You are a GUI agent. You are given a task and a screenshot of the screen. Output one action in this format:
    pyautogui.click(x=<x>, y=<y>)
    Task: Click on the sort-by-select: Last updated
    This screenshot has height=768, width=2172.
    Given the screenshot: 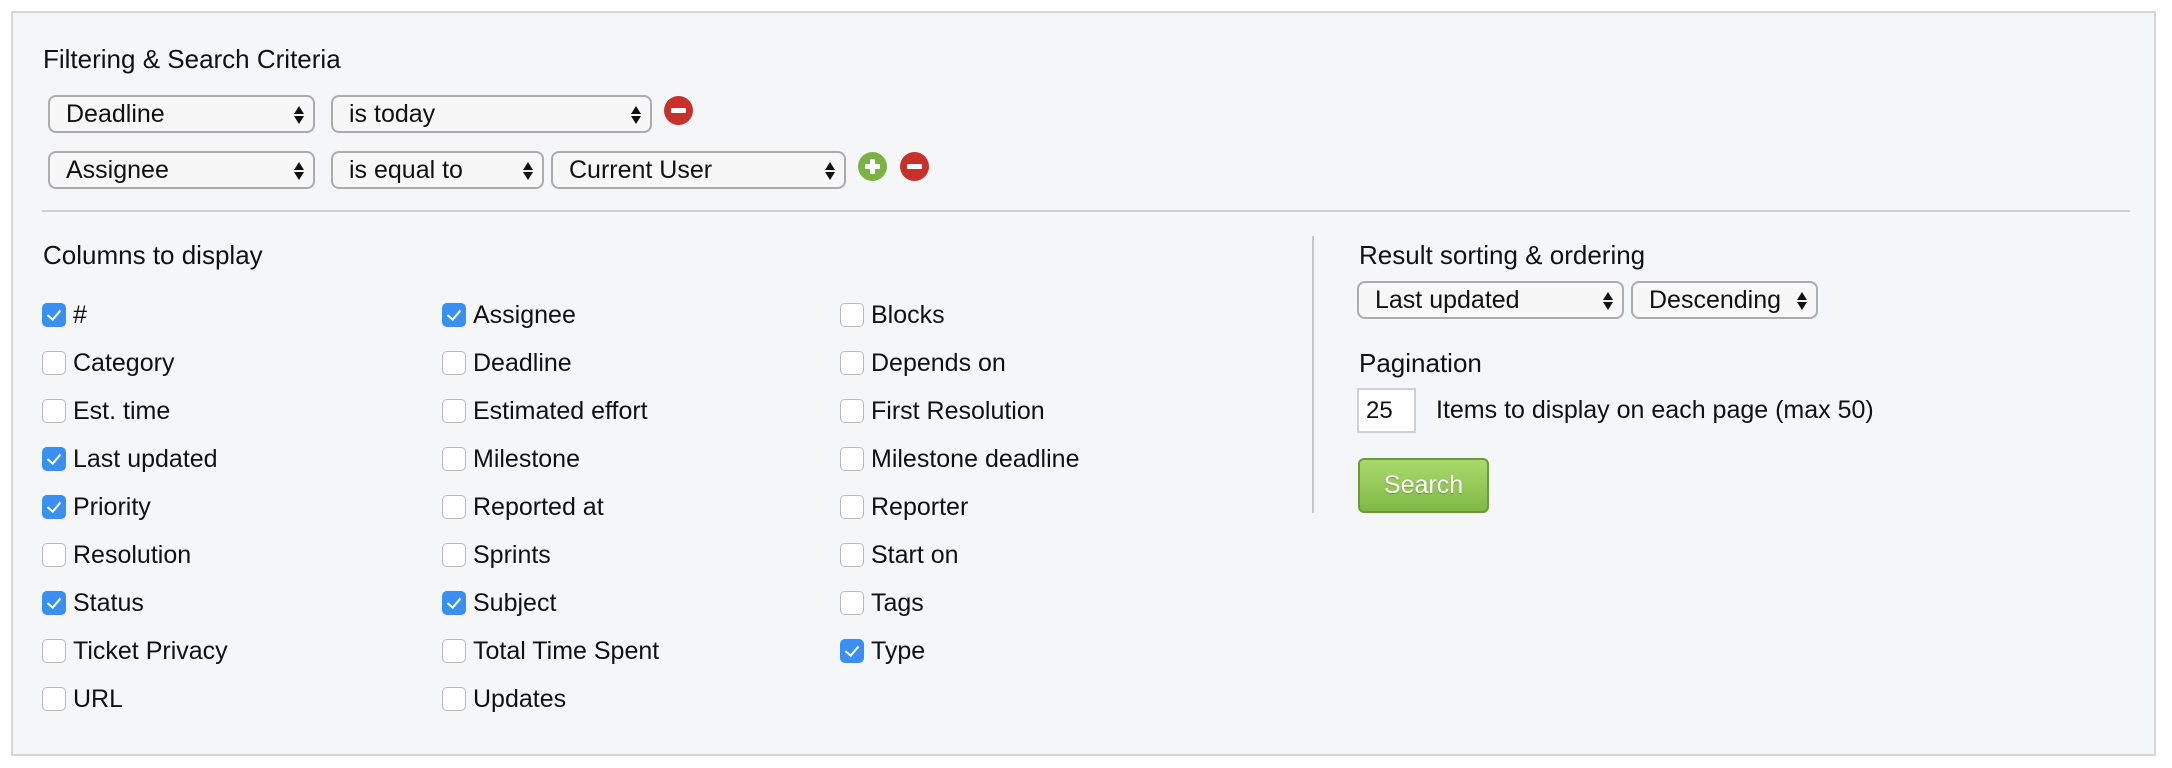 What is the action you would take?
    pyautogui.click(x=1490, y=300)
    